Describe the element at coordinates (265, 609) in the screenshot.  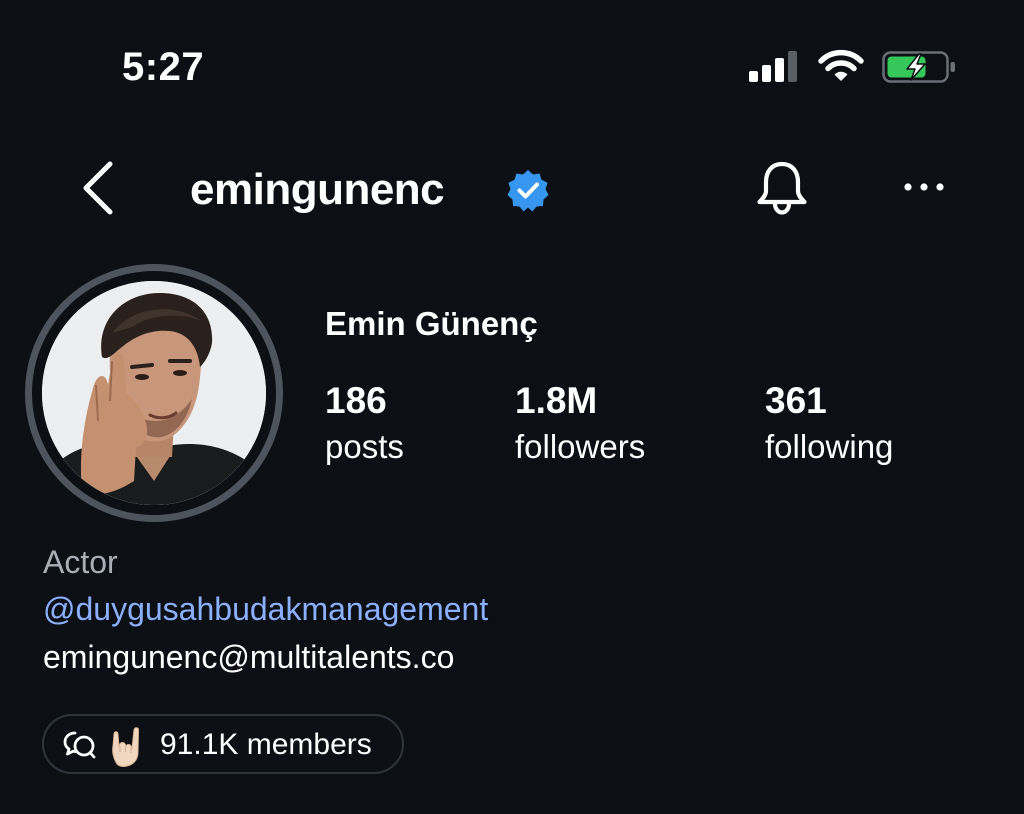
I see `bio-mention-link: @duygusahbudakmanagement` at that location.